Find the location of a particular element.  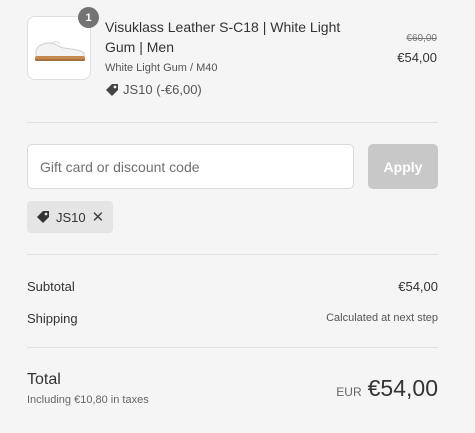

discount-code-input is located at coordinates (190, 166).